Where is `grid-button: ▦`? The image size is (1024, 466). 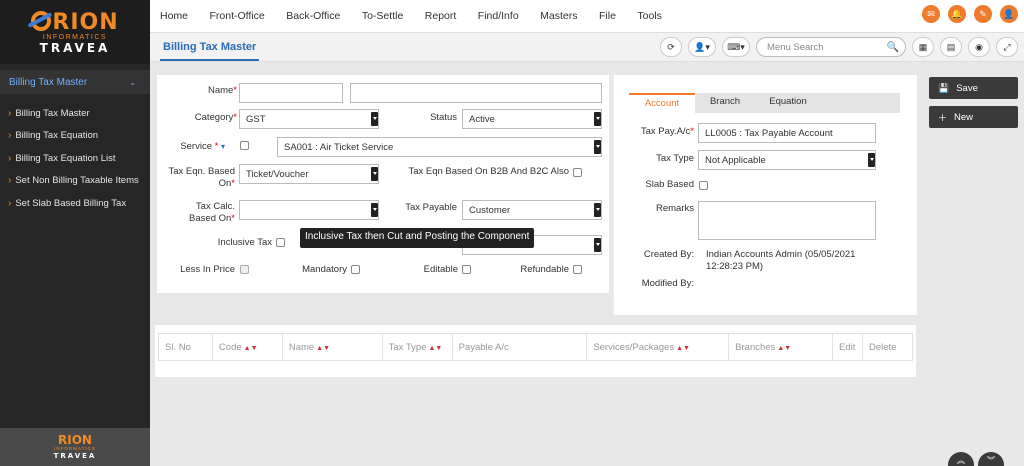
grid-button: ▦ is located at coordinates (923, 47).